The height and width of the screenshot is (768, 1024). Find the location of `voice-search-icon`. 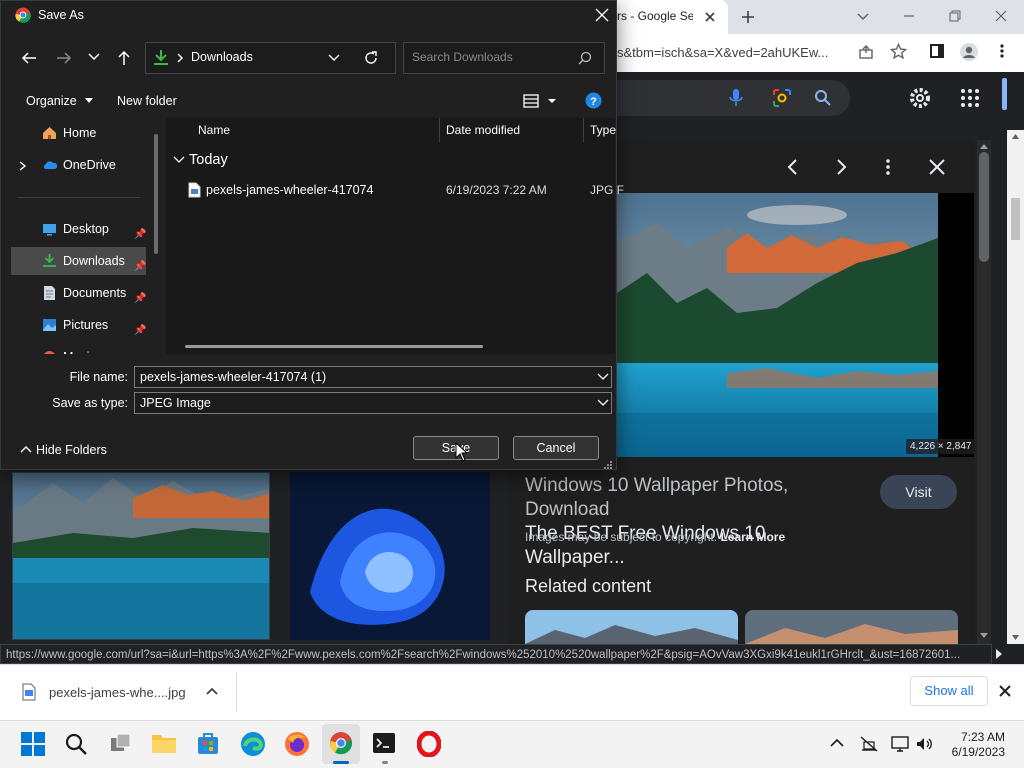

voice-search-icon is located at coordinates (736, 98).